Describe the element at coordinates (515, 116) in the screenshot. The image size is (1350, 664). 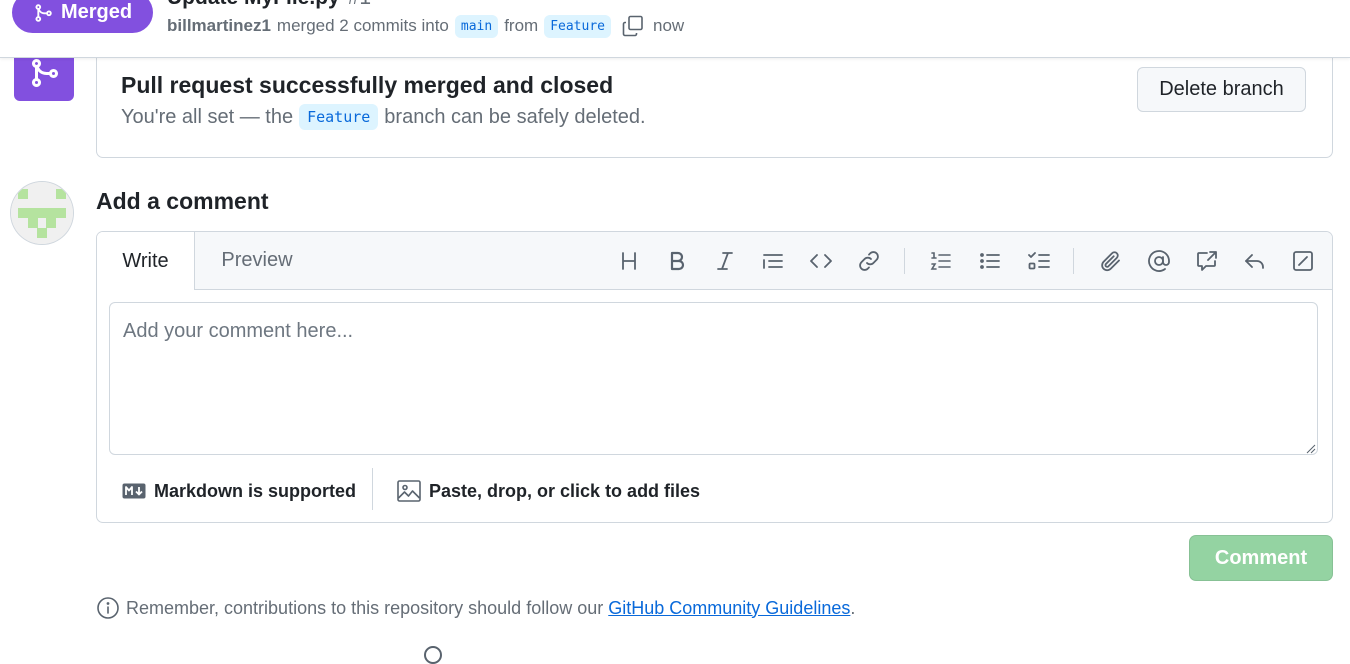
I see `merge-sub-after: branch can be safely deleted.` at that location.